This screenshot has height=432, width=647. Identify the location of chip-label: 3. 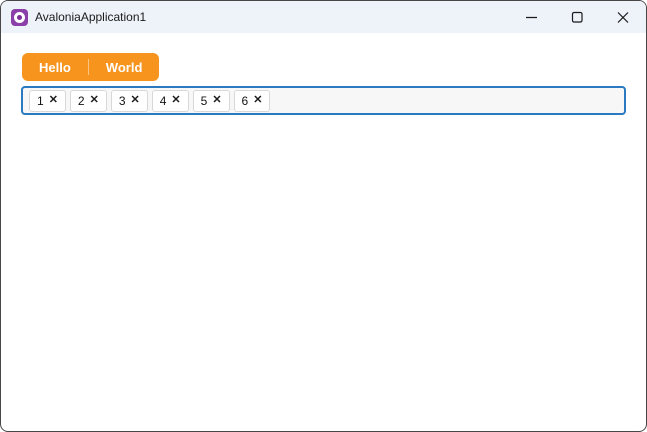
(122, 100).